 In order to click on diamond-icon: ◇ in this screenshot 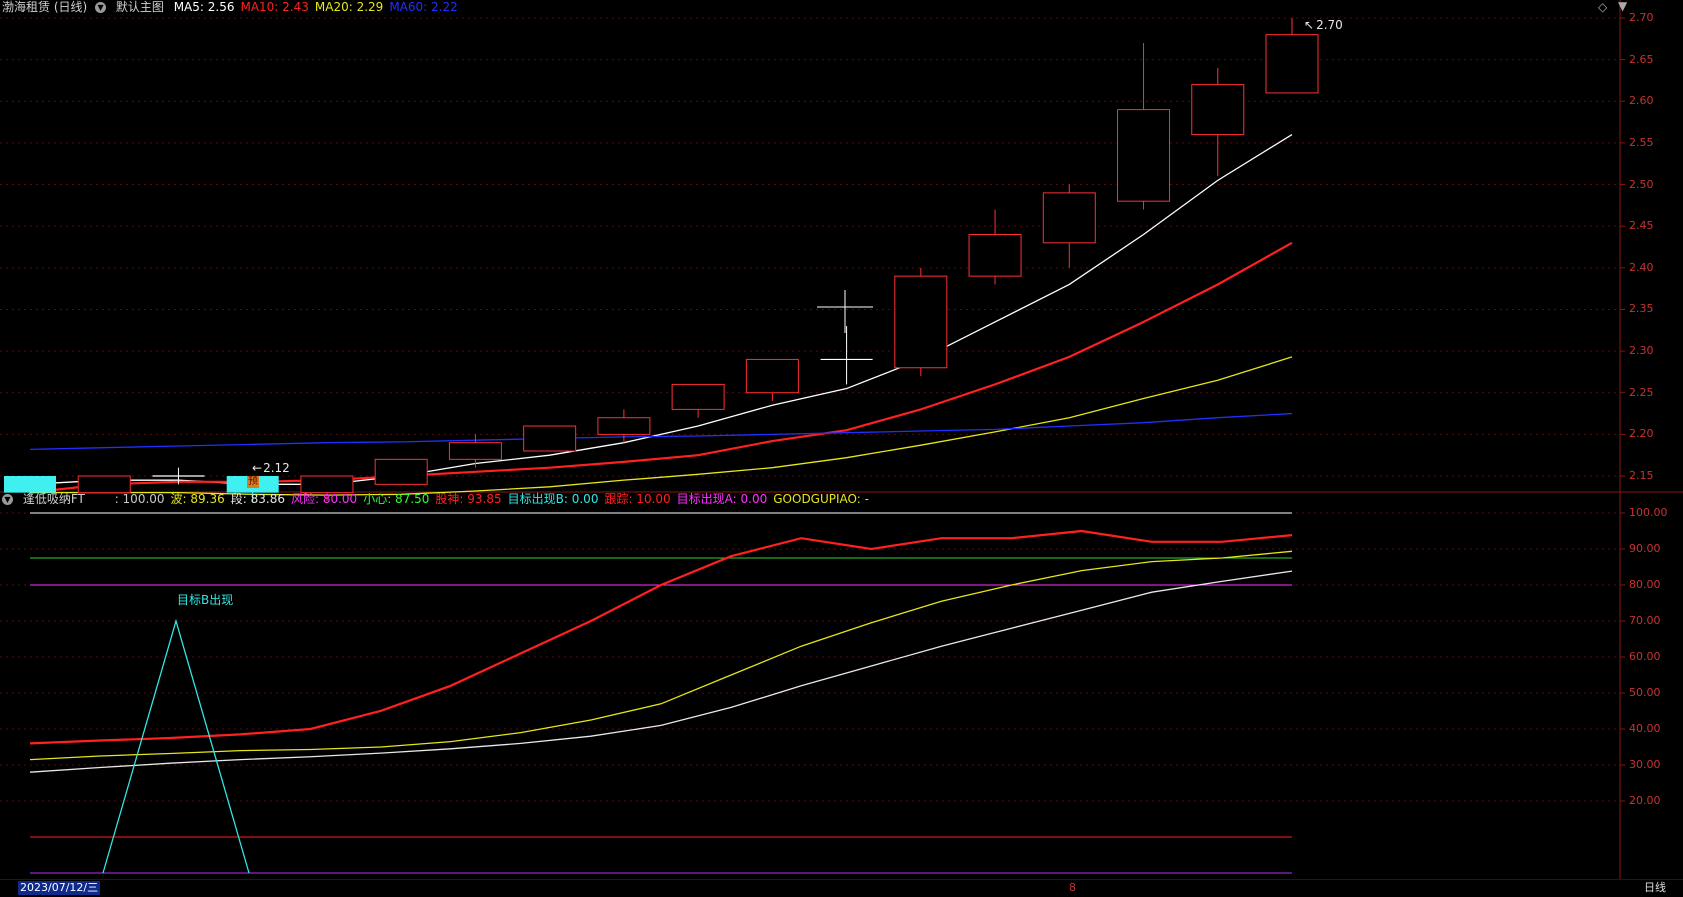, I will do `click(1602, 7)`.